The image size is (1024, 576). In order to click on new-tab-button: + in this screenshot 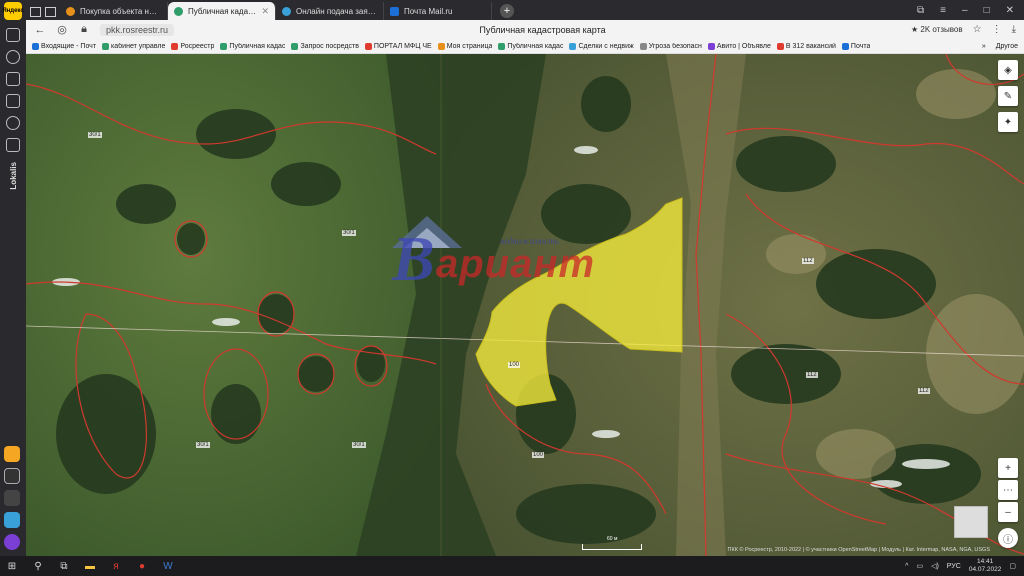, I will do `click(507, 11)`.